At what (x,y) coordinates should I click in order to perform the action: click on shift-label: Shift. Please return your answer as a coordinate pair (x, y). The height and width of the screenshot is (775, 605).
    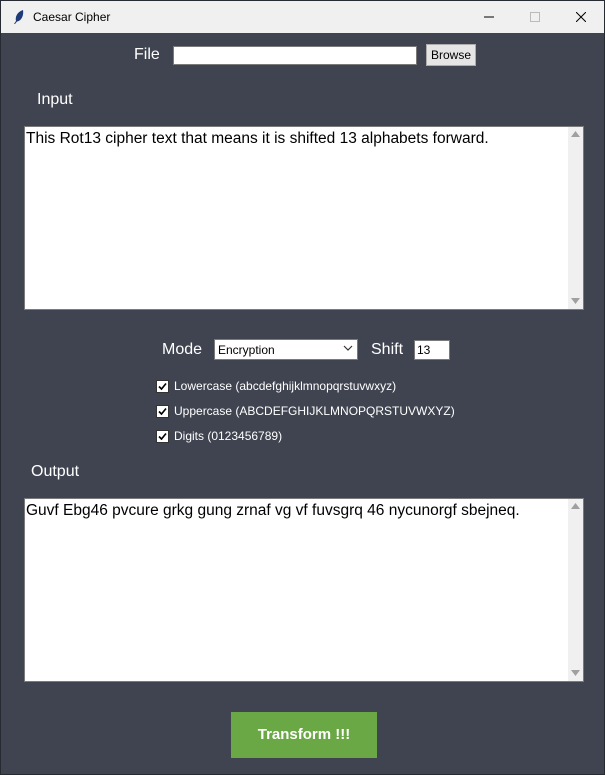
    Looking at the image, I should click on (387, 349).